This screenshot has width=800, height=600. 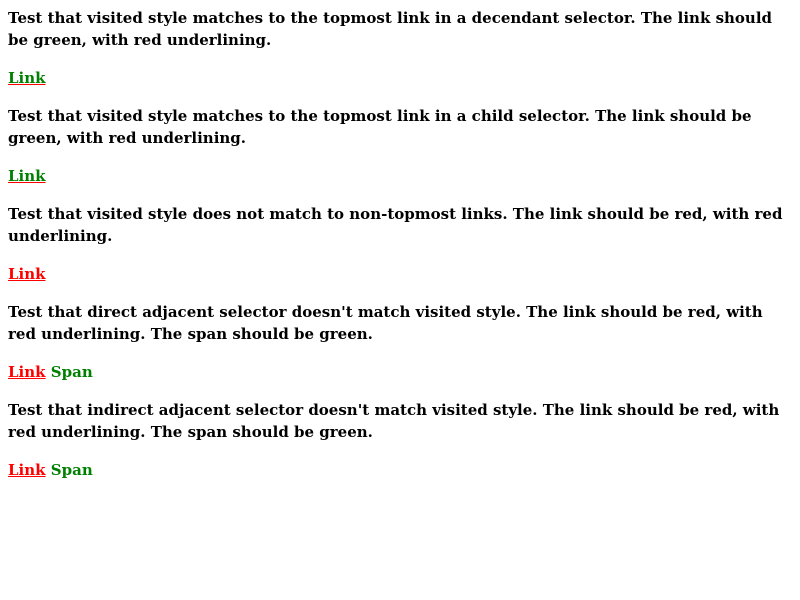 I want to click on test-5-result: Link Span, so click(x=400, y=470).